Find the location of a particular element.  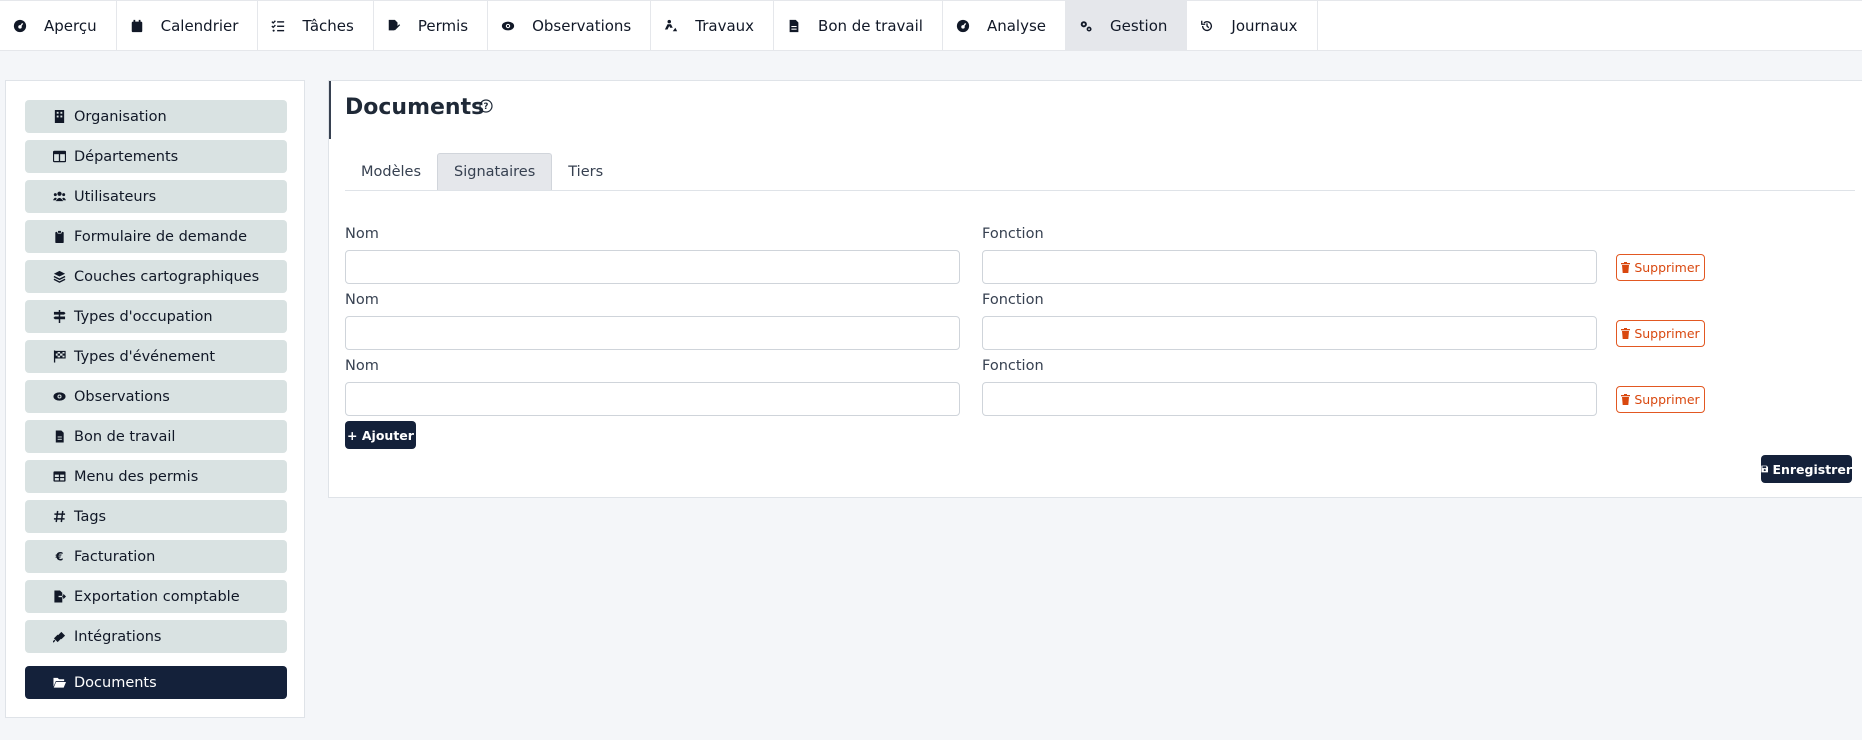

file-export-icon is located at coordinates (59, 597).